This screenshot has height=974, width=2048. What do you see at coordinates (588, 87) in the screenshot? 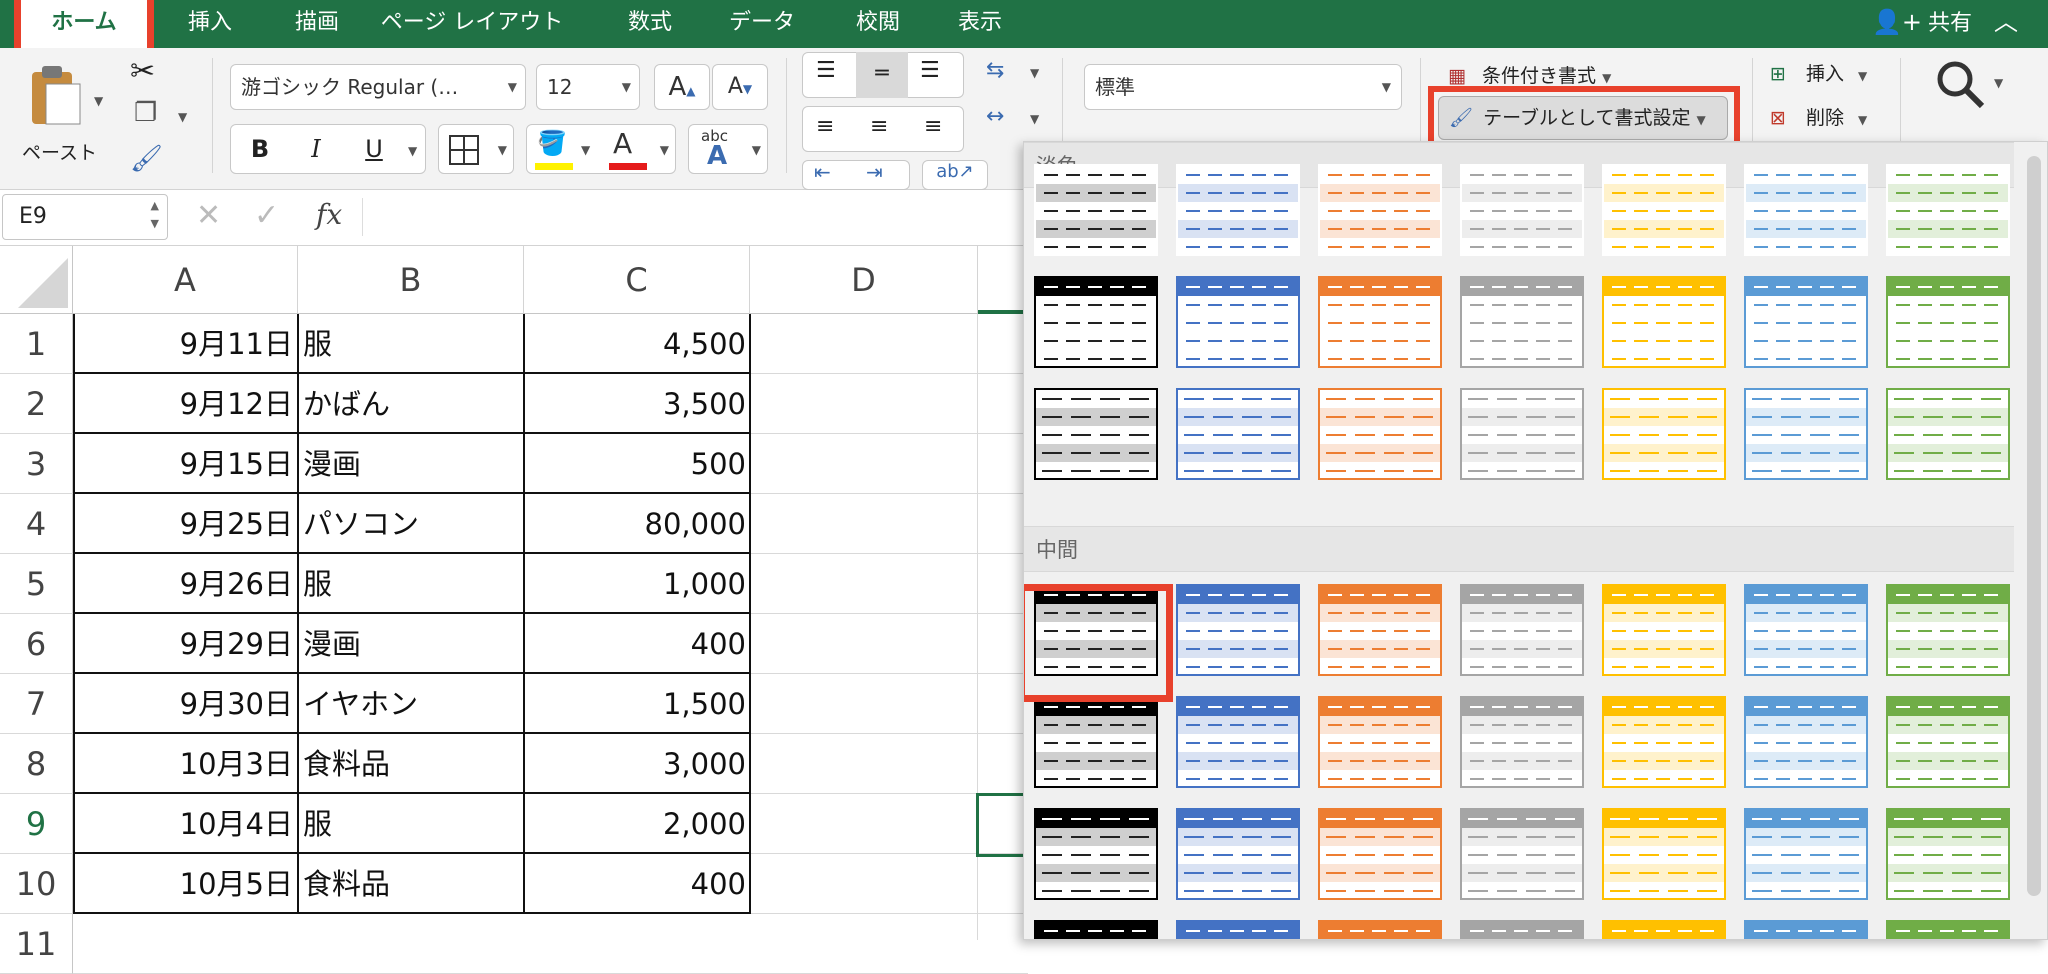
I see `font-size-select: 12 ▼` at bounding box center [588, 87].